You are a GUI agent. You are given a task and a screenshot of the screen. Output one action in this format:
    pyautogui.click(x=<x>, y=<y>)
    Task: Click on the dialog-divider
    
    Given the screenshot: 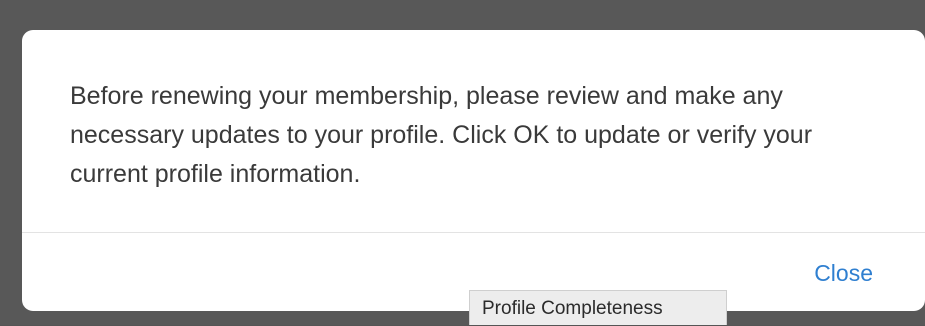 What is the action you would take?
    pyautogui.click(x=473, y=232)
    